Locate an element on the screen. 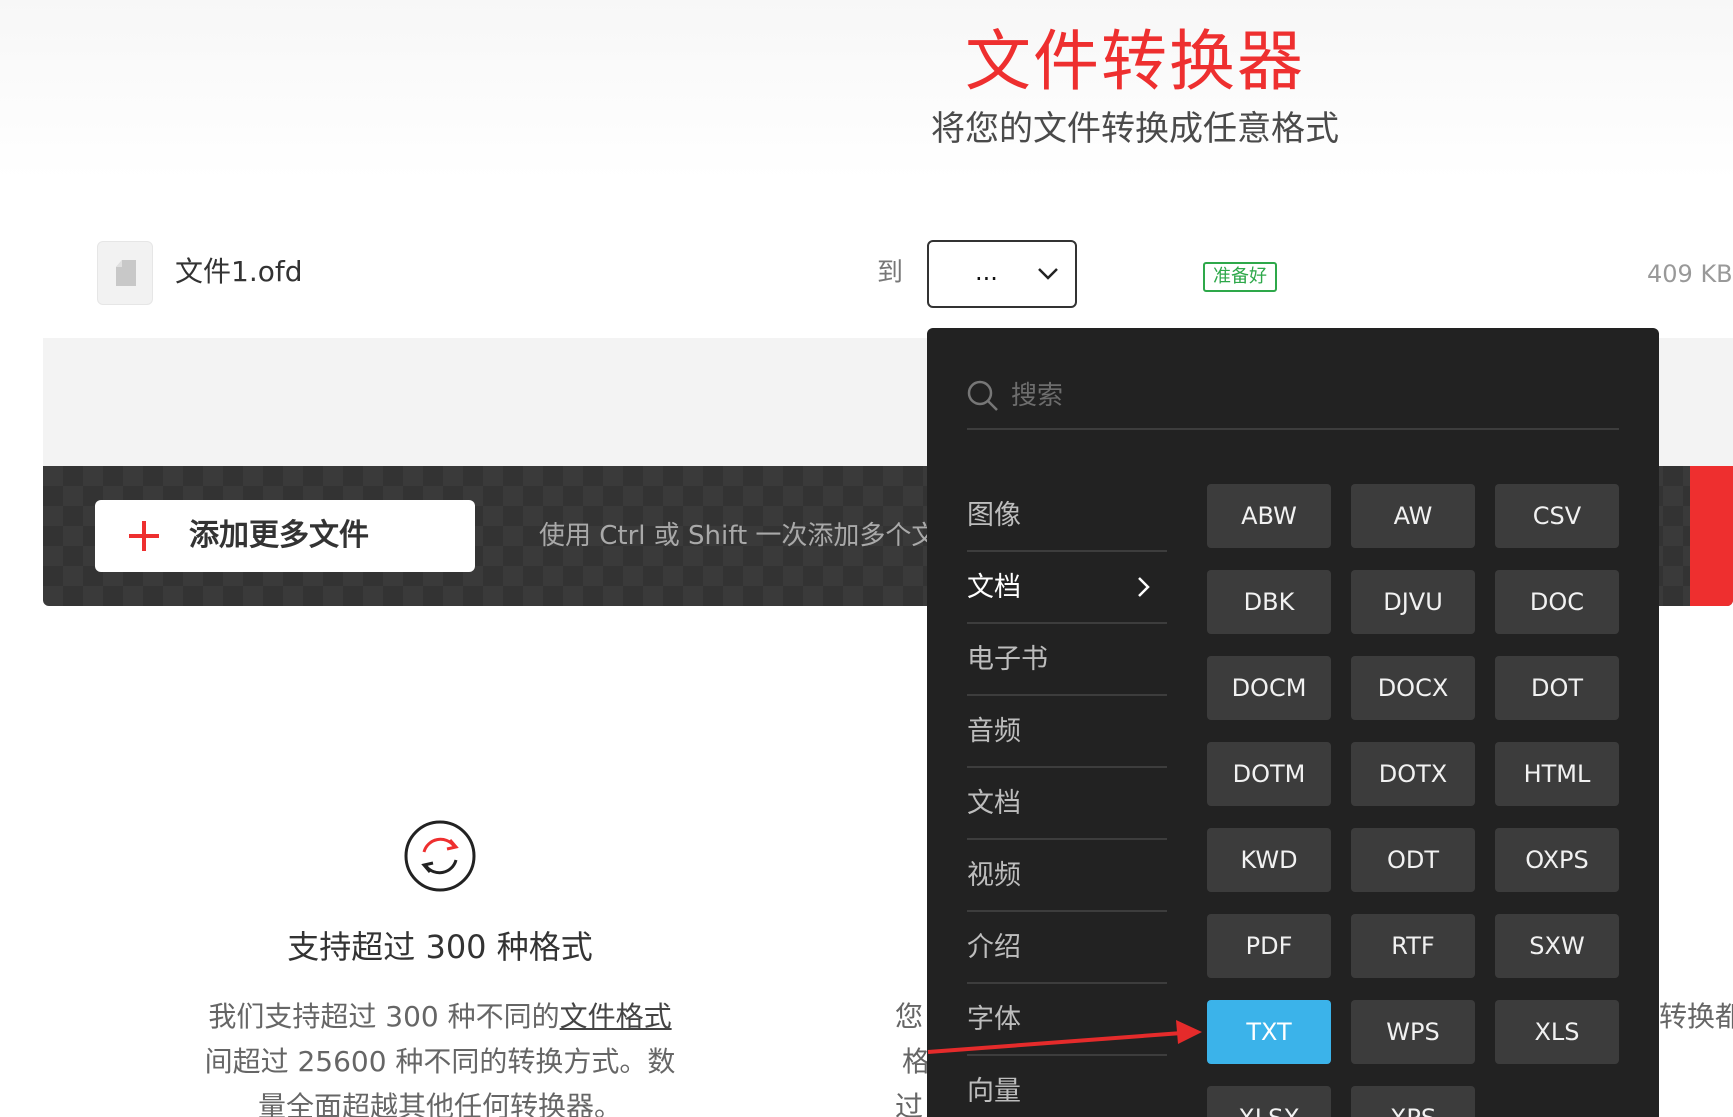 The image size is (1733, 1117). middle-text-fragment-3: 过 is located at coordinates (909, 1103).